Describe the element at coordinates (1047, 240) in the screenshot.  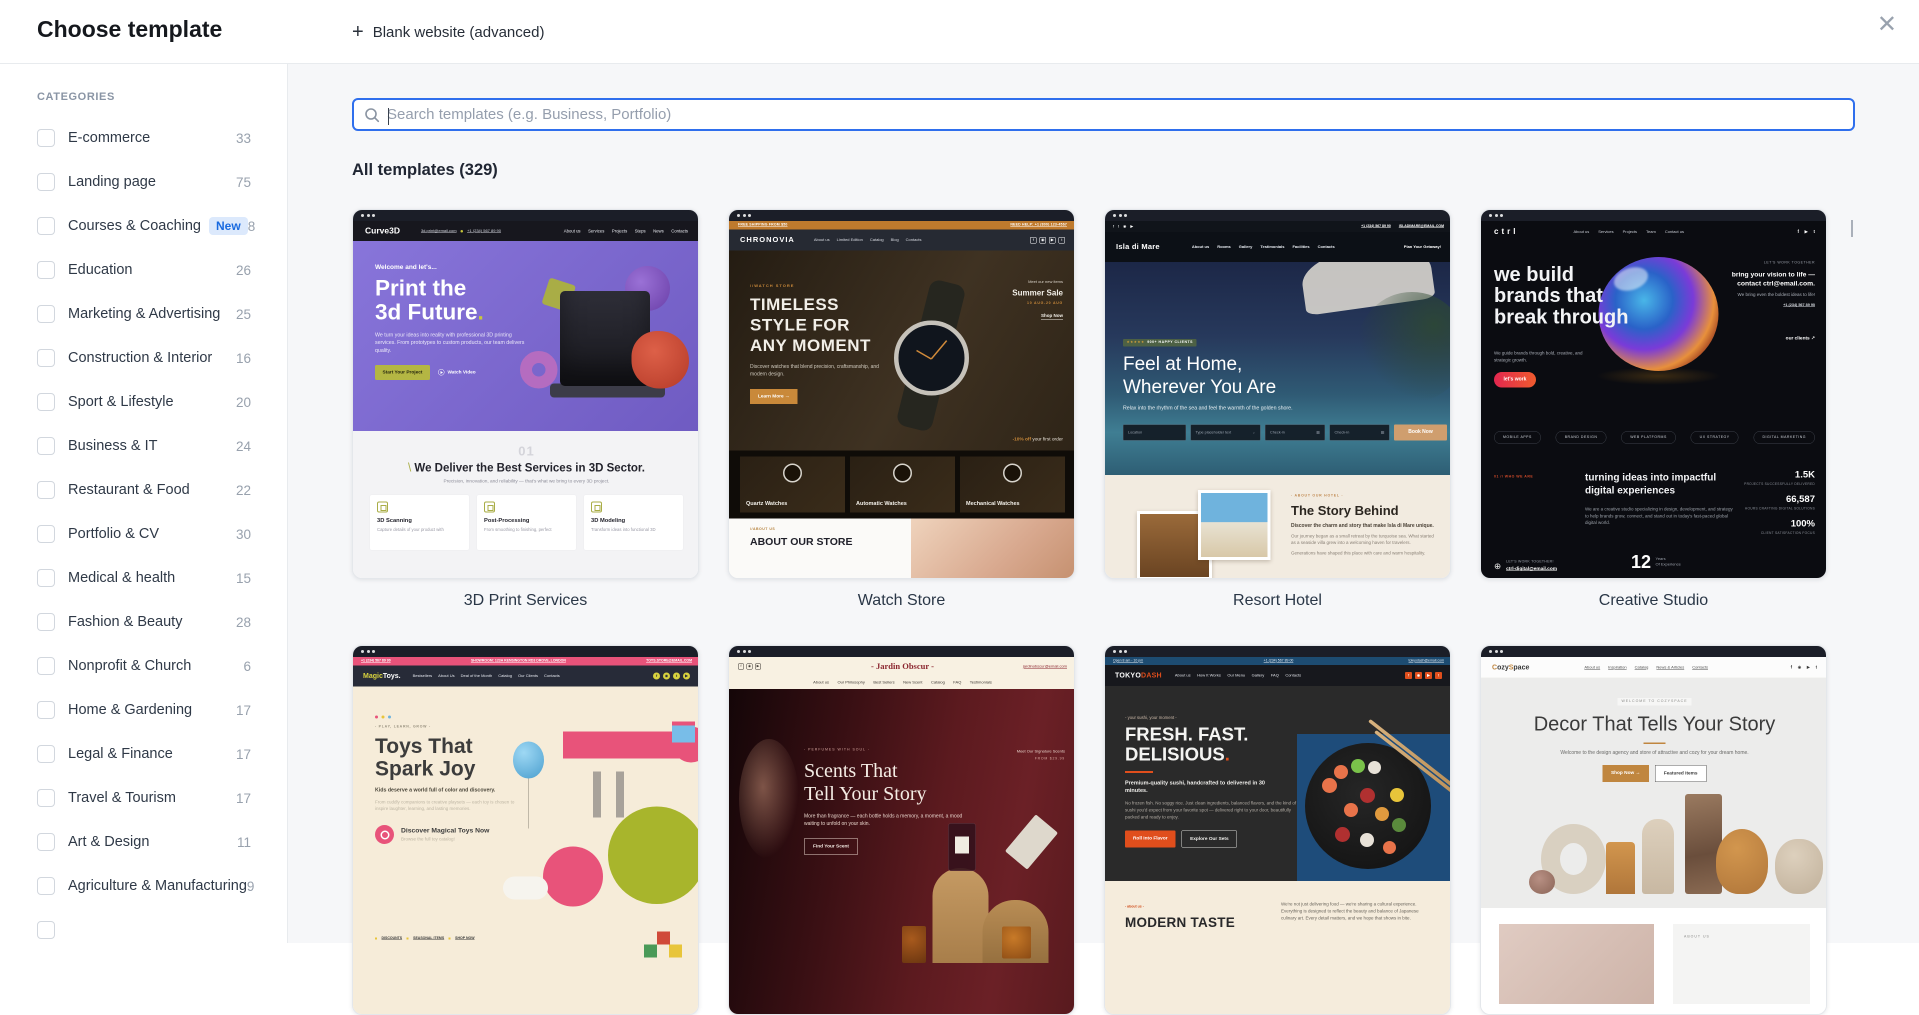
I see `social-icons: f ◉ ▶ t` at that location.